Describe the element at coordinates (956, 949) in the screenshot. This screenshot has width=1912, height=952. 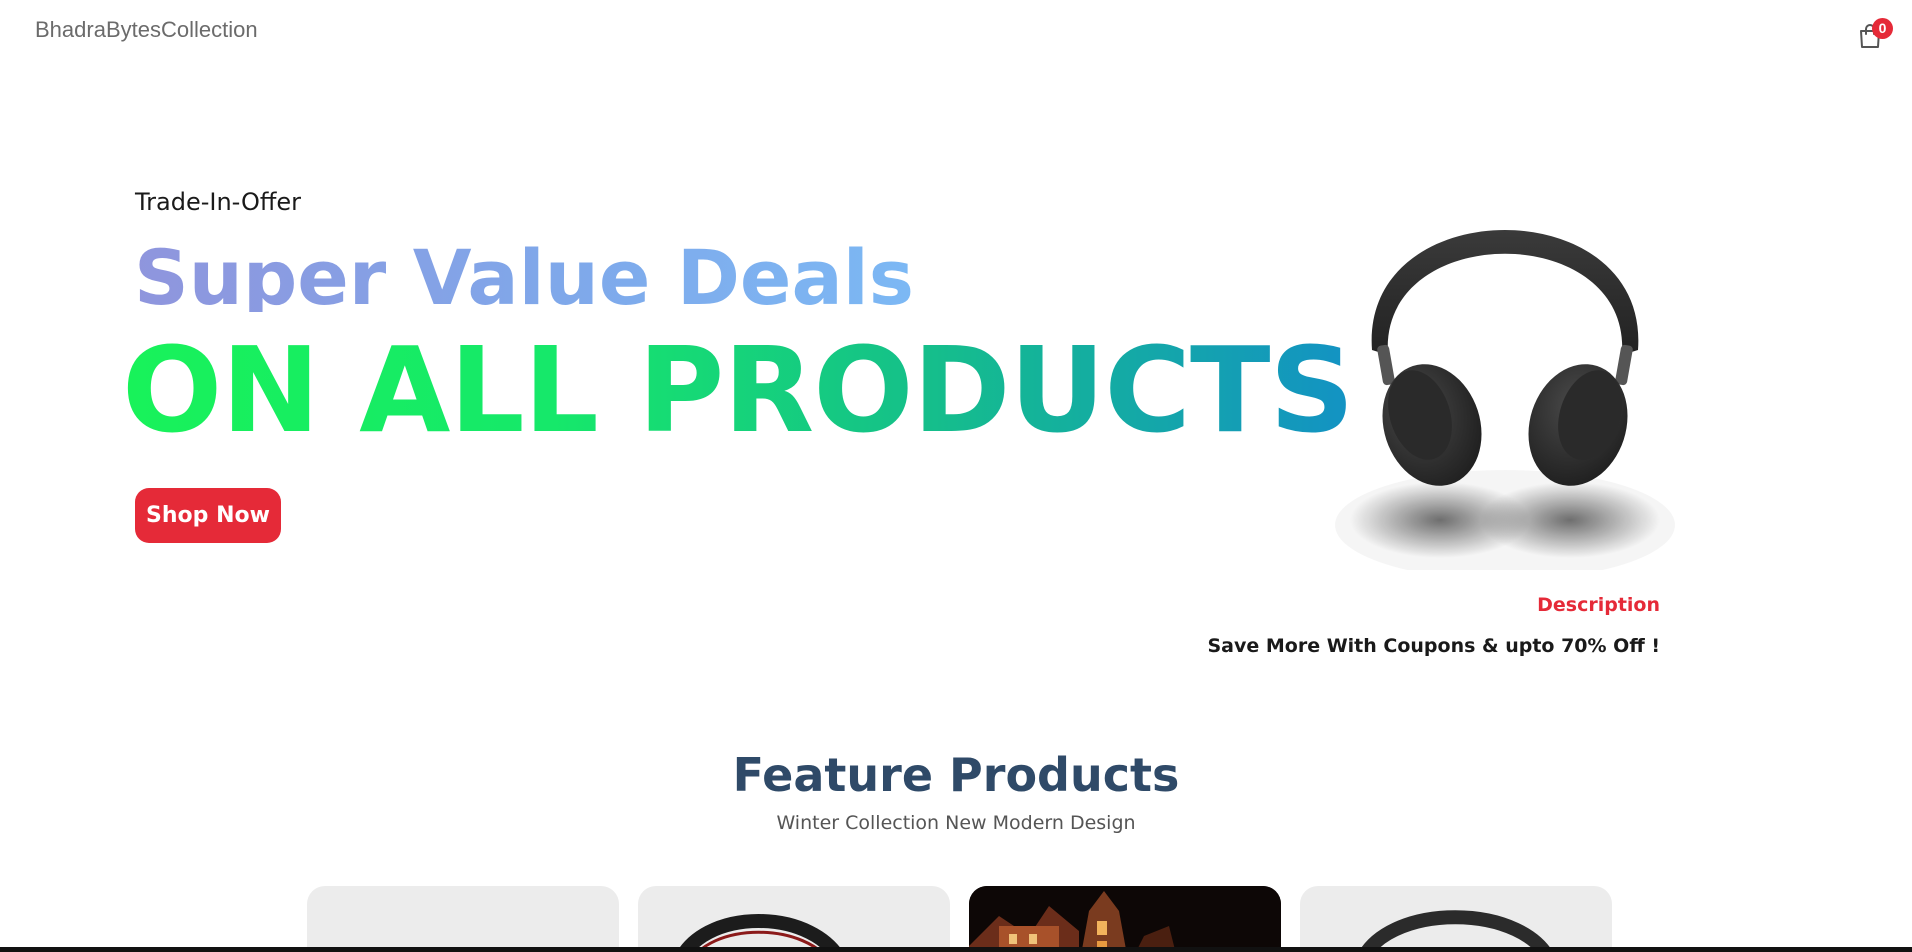
I see `page-bottom-border` at that location.